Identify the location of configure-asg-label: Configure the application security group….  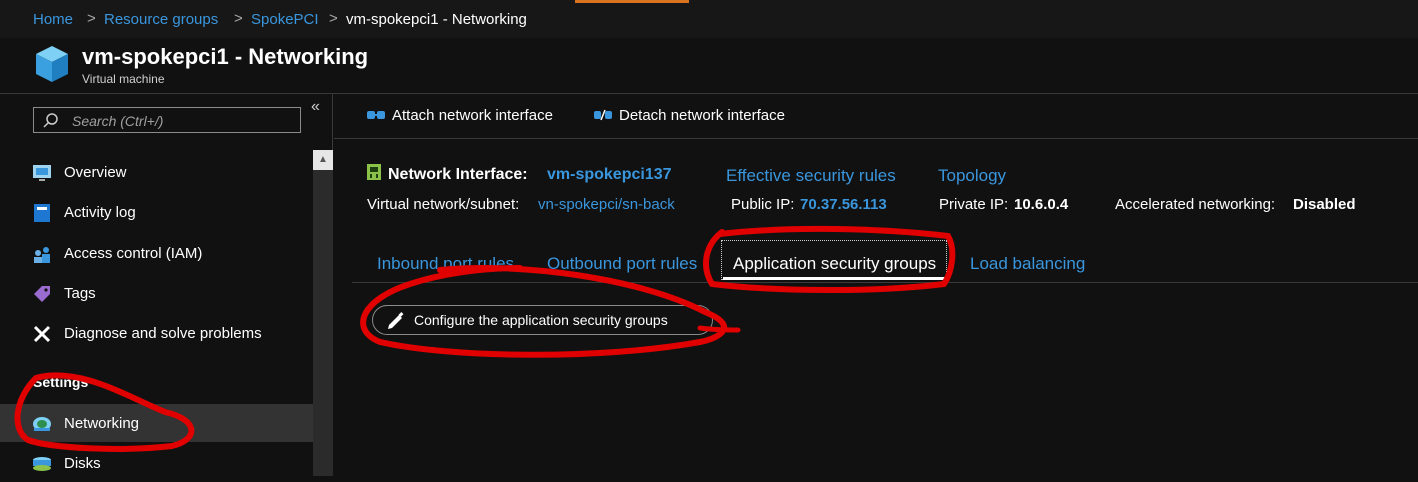
(541, 320).